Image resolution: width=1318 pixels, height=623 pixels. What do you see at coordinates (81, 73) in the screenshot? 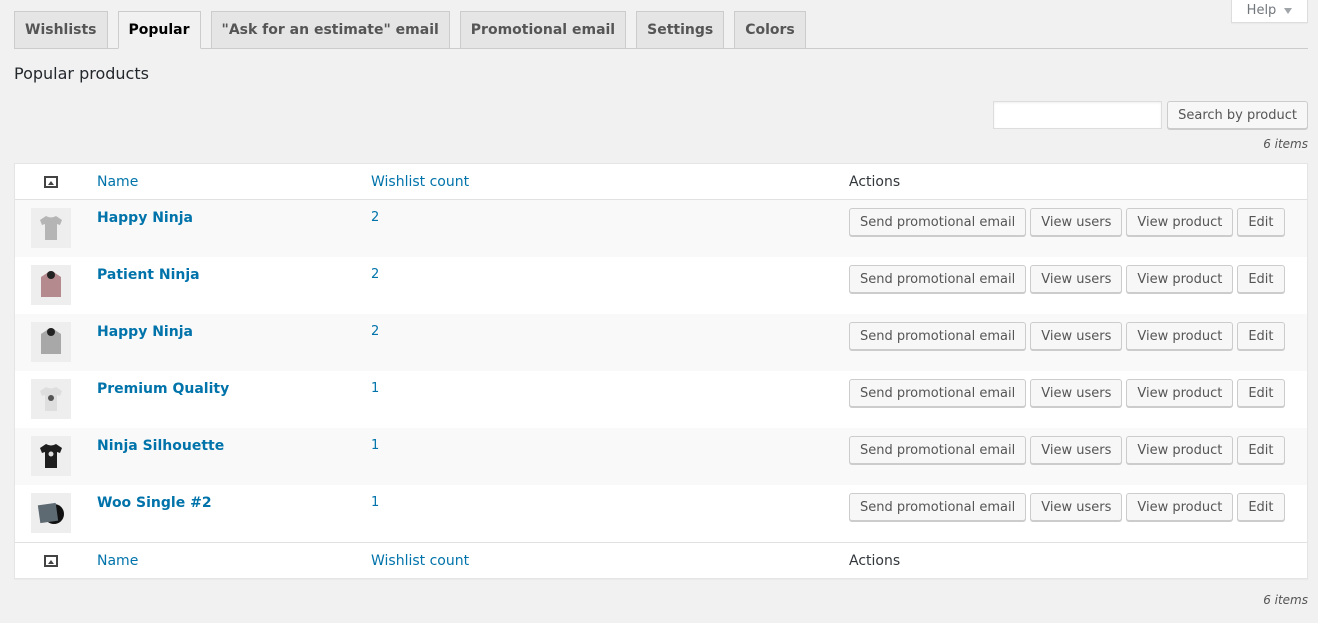
I see `page-title: Popular products` at bounding box center [81, 73].